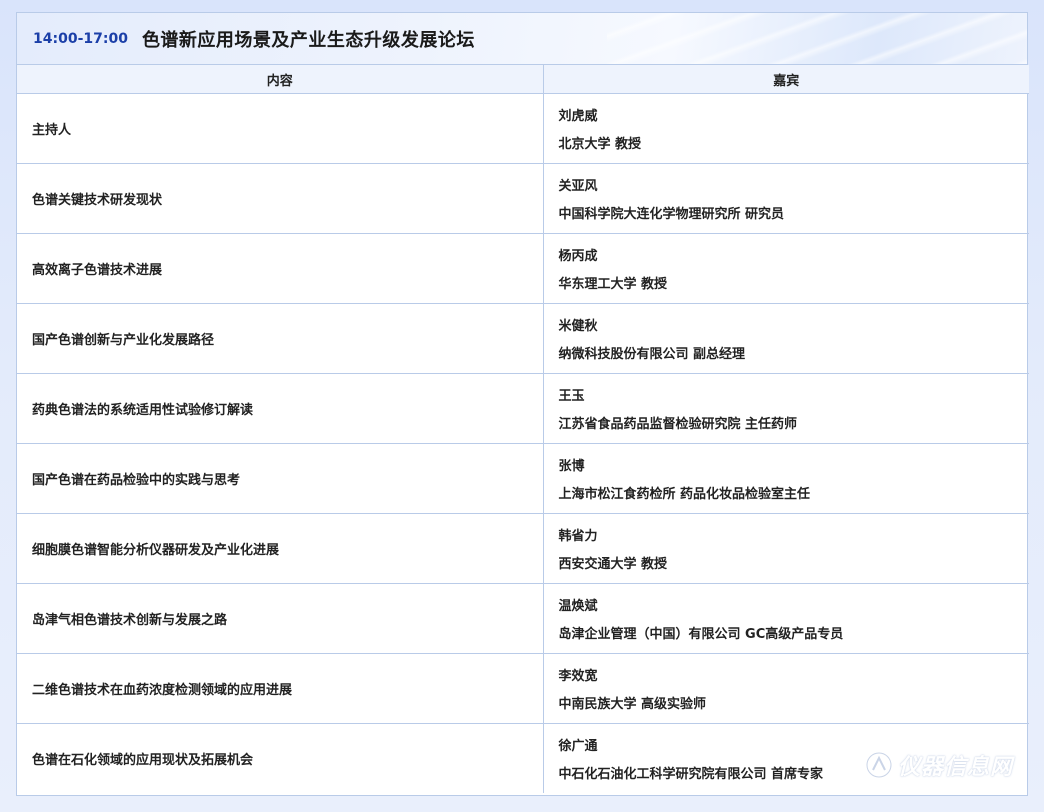 Image resolution: width=1044 pixels, height=812 pixels. What do you see at coordinates (785, 408) in the screenshot?
I see `guest-cell: 王玉 江苏省食品药品监督检验研究院 主任药师` at bounding box center [785, 408].